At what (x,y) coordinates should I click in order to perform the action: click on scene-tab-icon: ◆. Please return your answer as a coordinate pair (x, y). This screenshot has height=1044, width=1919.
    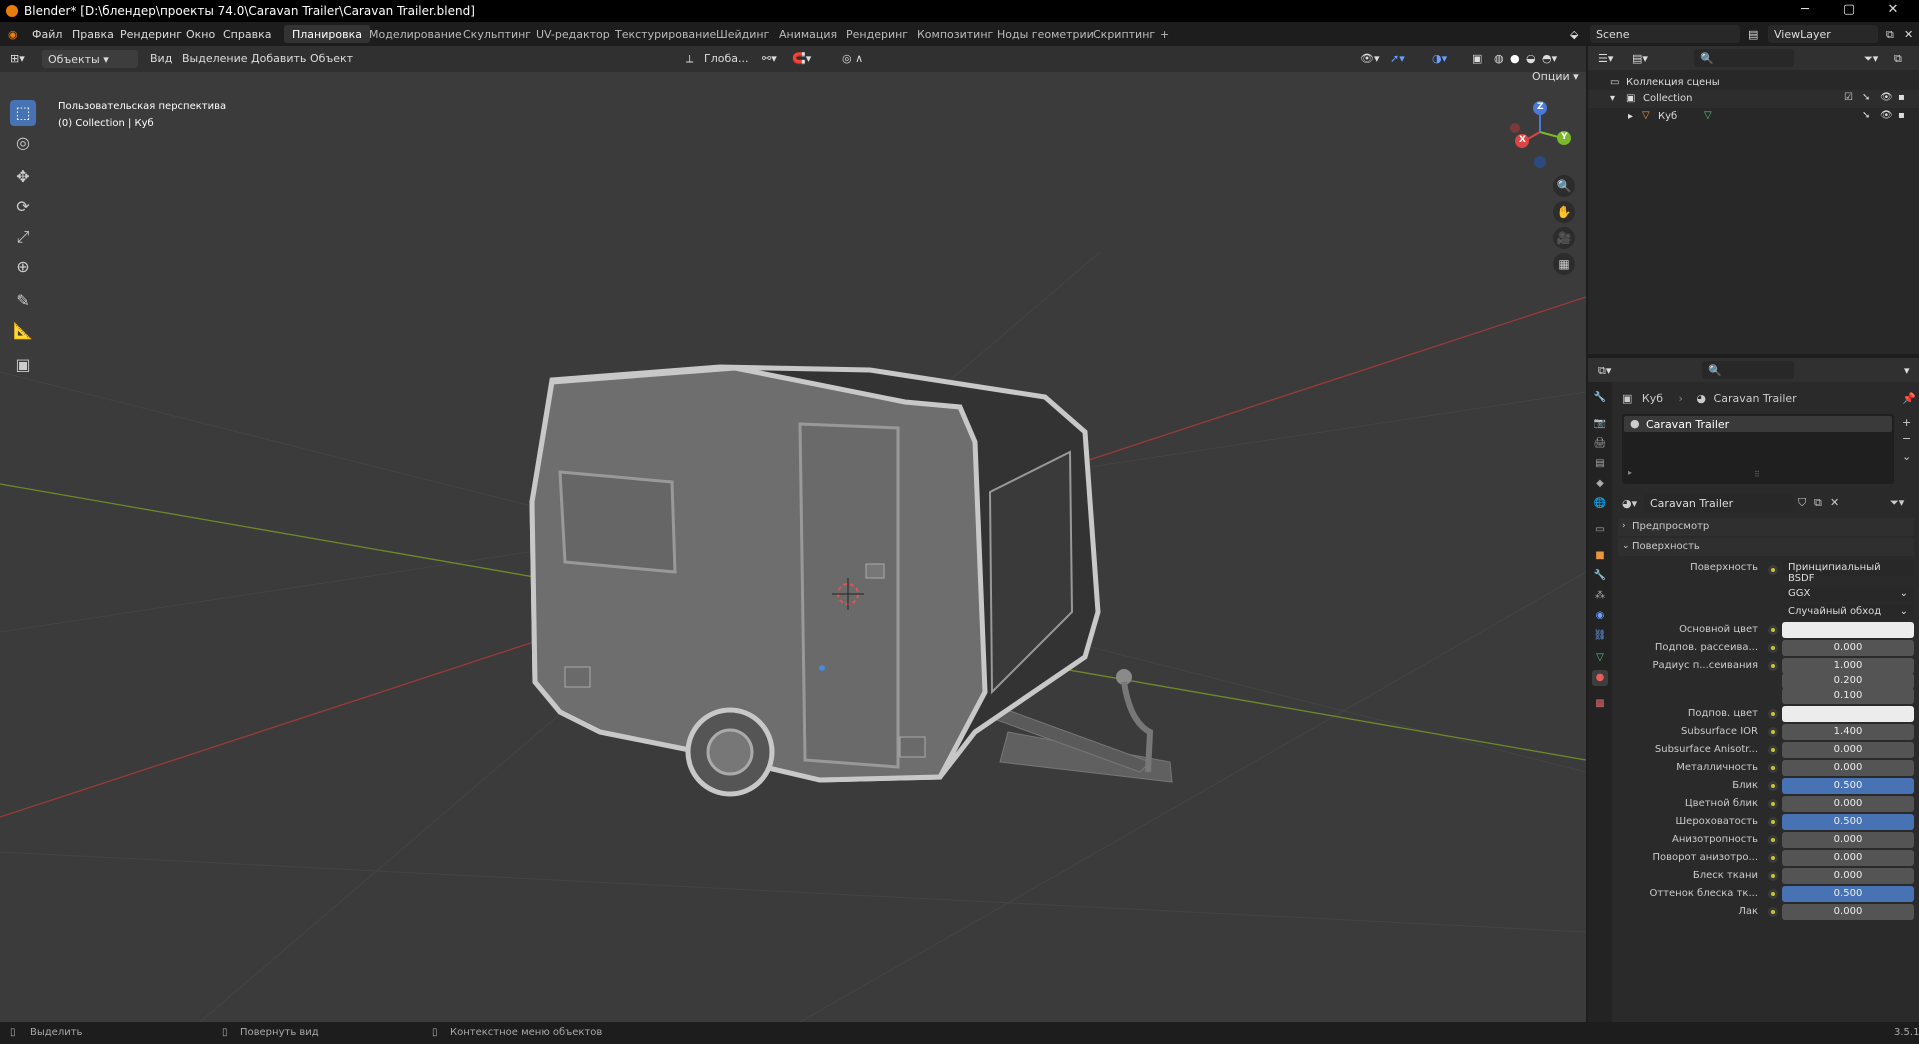
    Looking at the image, I should click on (1600, 484).